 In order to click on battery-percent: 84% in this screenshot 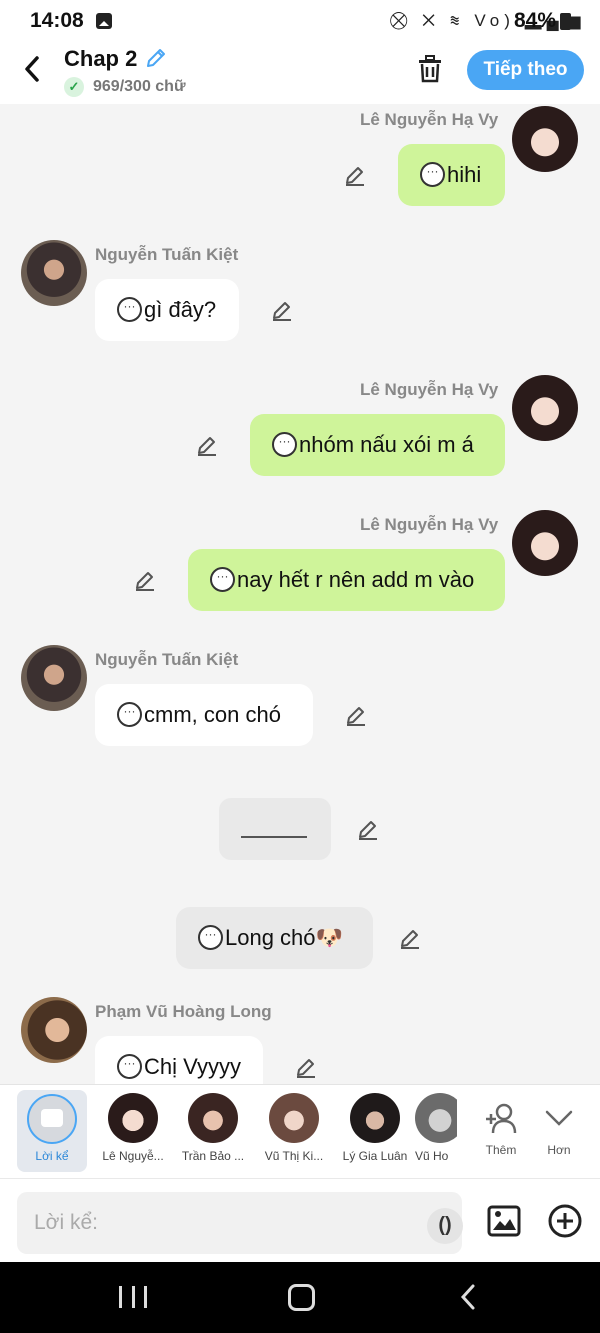, I will do `click(535, 20)`.